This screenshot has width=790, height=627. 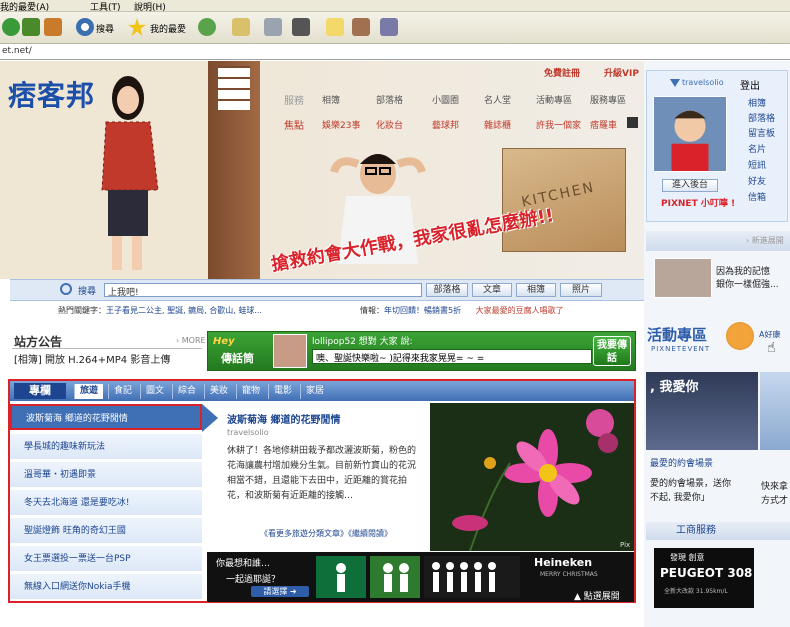 What do you see at coordinates (757, 164) in the screenshot?
I see `profile-message-link: 短訊` at bounding box center [757, 164].